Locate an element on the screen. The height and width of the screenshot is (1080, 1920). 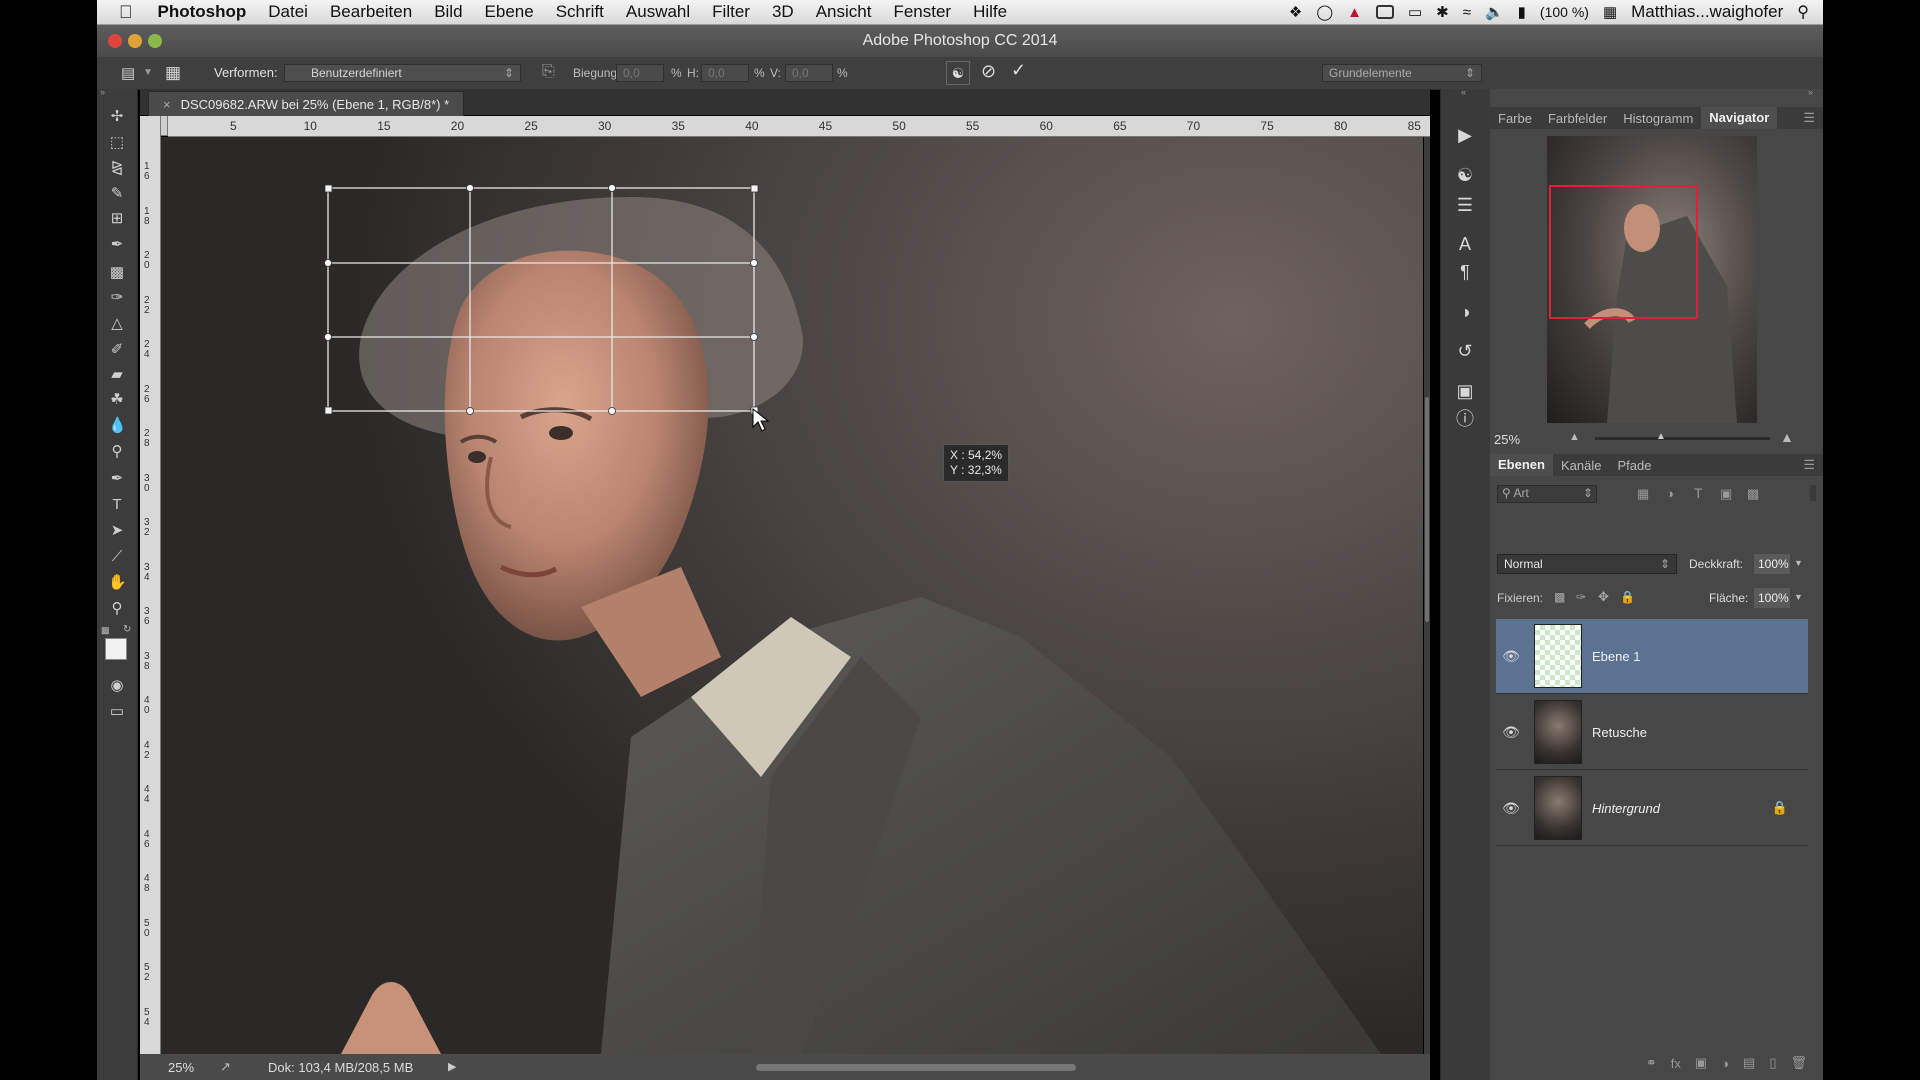
navigator-preview is located at coordinates (1652, 279).